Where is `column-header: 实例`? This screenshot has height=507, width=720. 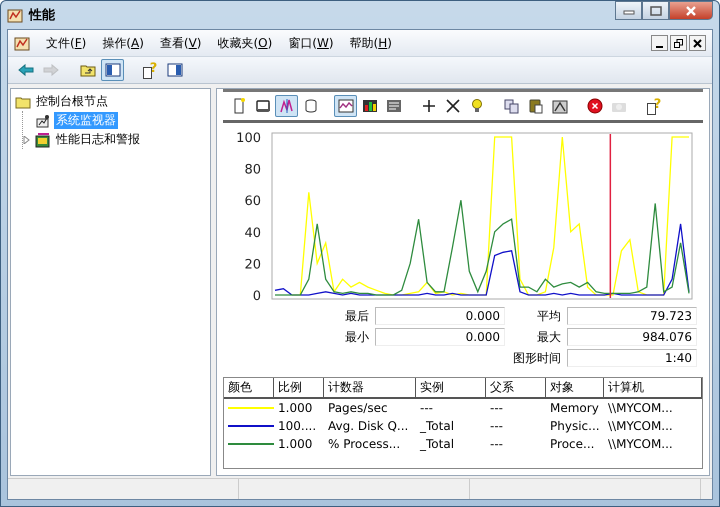 column-header: 实例 is located at coordinates (451, 387).